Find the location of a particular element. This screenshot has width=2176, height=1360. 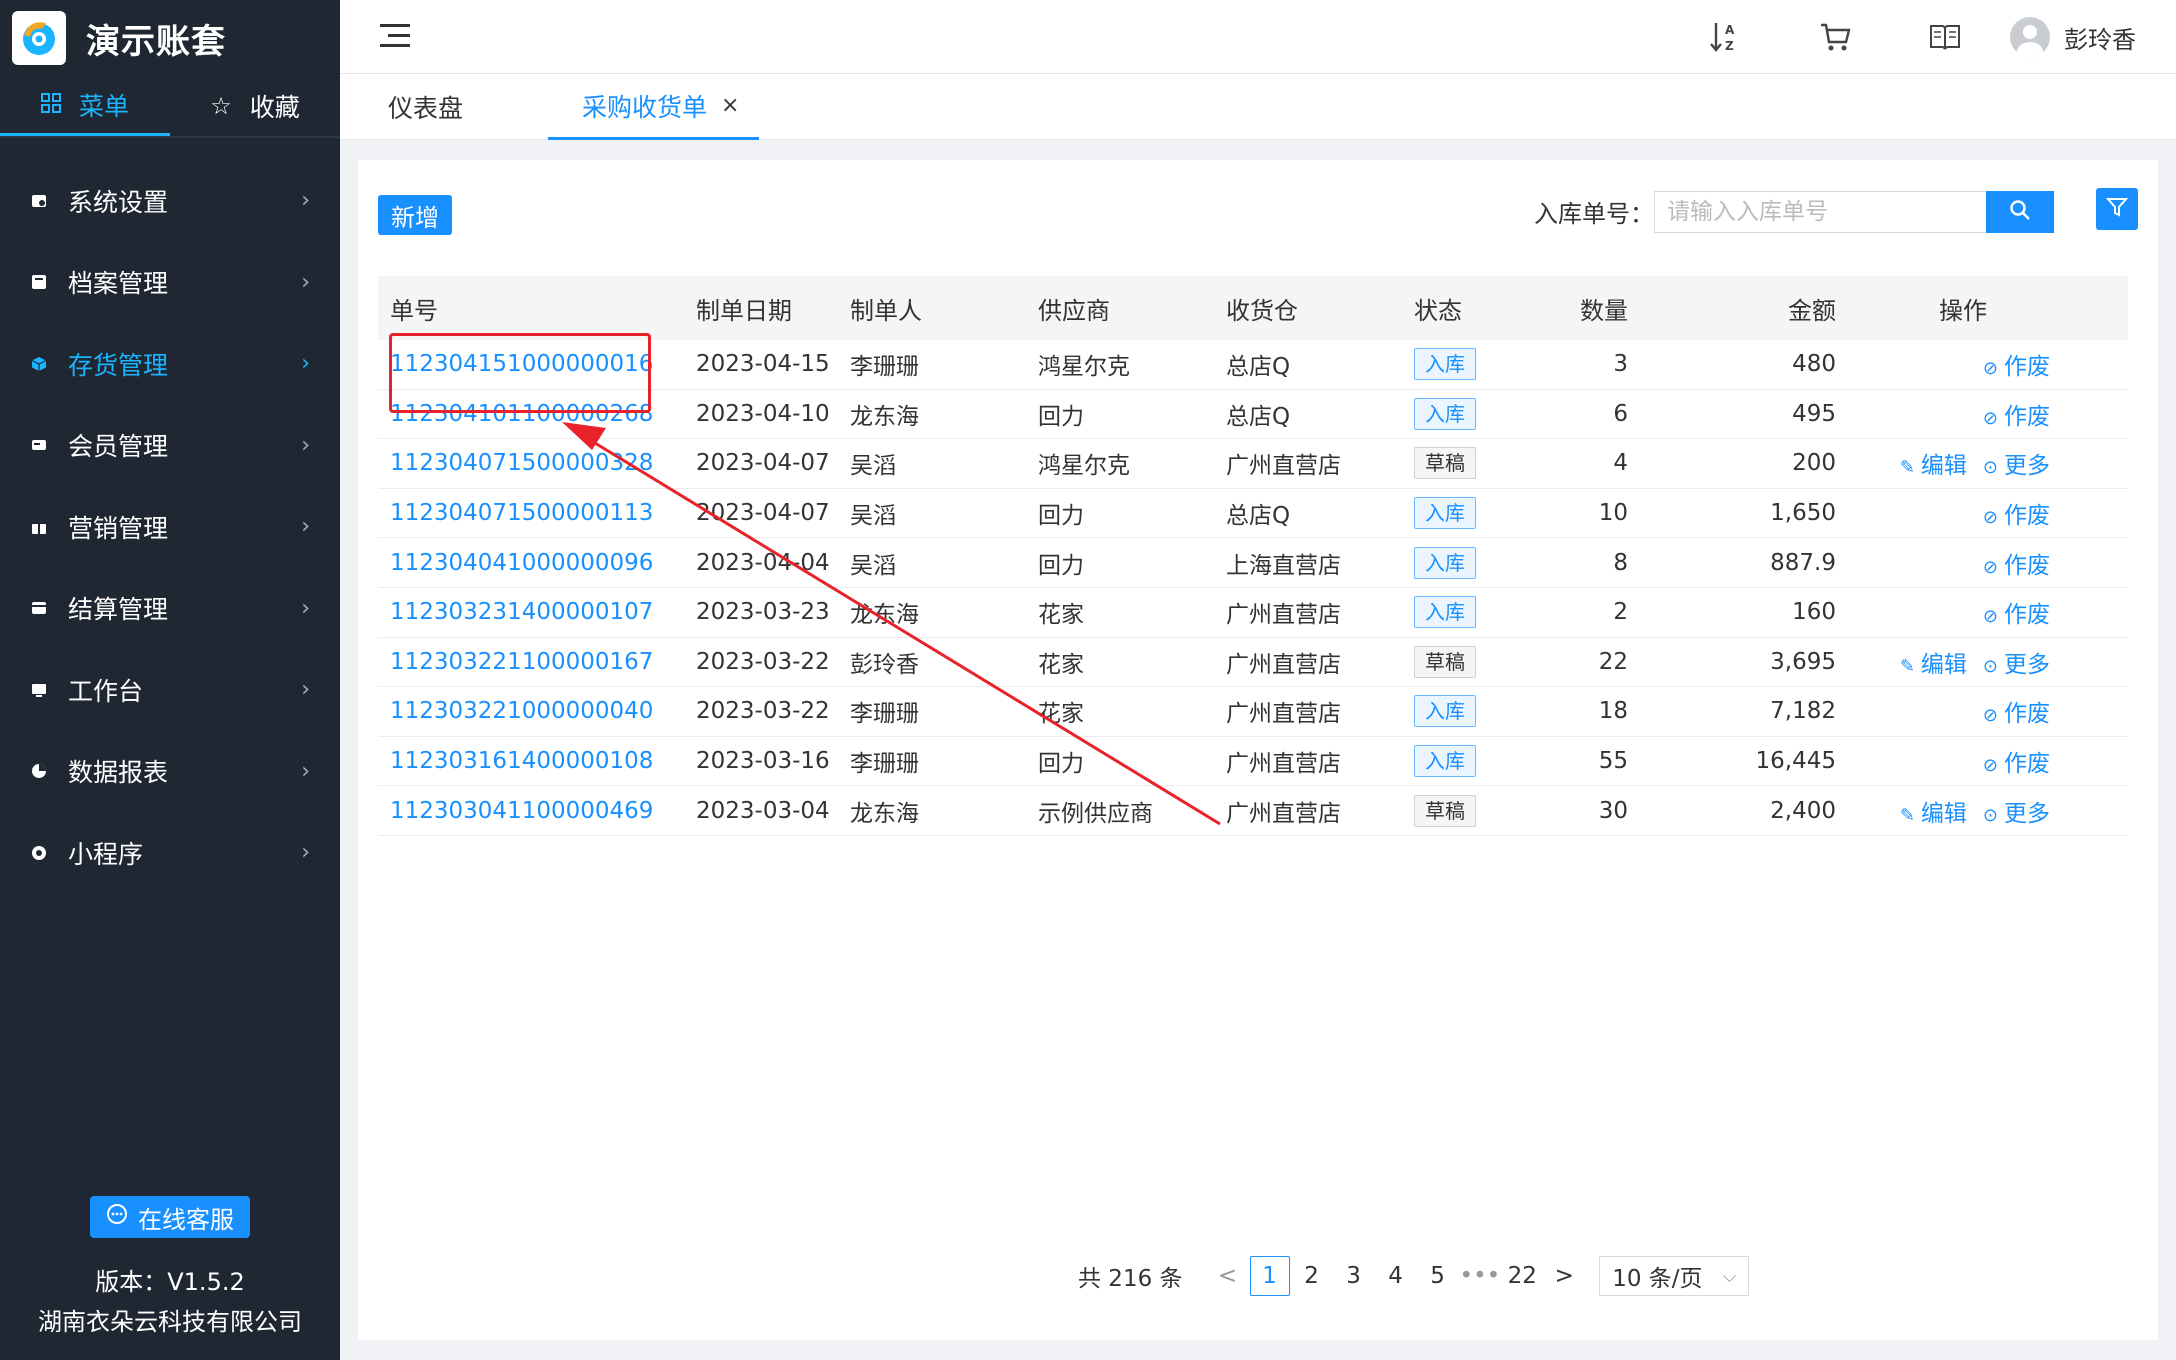

tab-dashboard: 仪表盘 is located at coordinates (425, 107).